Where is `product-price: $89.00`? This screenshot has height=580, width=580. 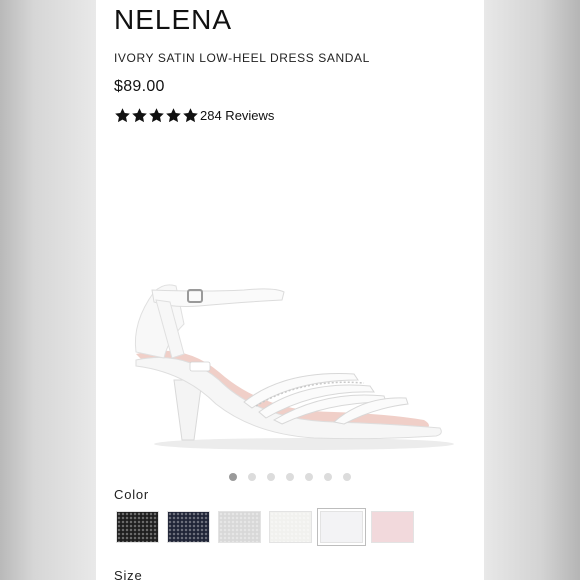
product-price: $89.00 is located at coordinates (139, 86).